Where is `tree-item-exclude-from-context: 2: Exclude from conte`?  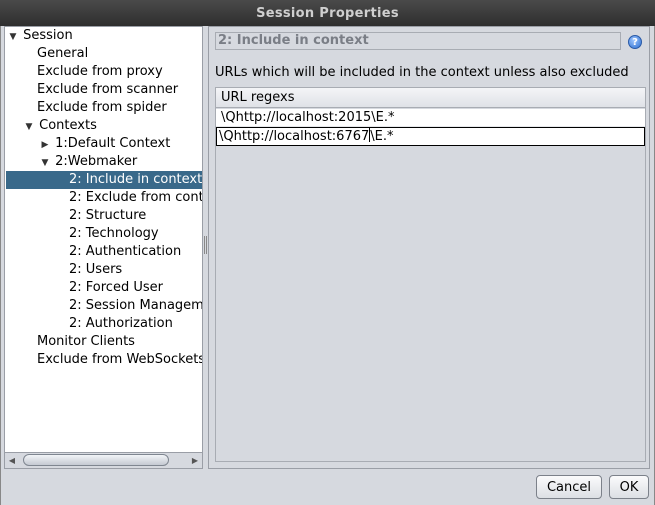
tree-item-exclude-from-context: 2: Exclude from conte is located at coordinates (136, 198).